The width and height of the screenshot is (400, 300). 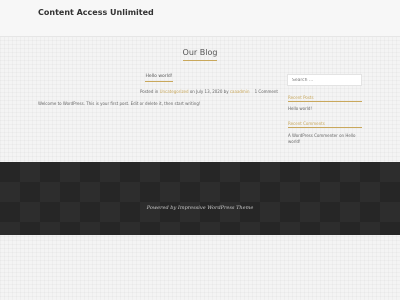 I want to click on recent-posts-title: Recent Posts, so click(x=301, y=97).